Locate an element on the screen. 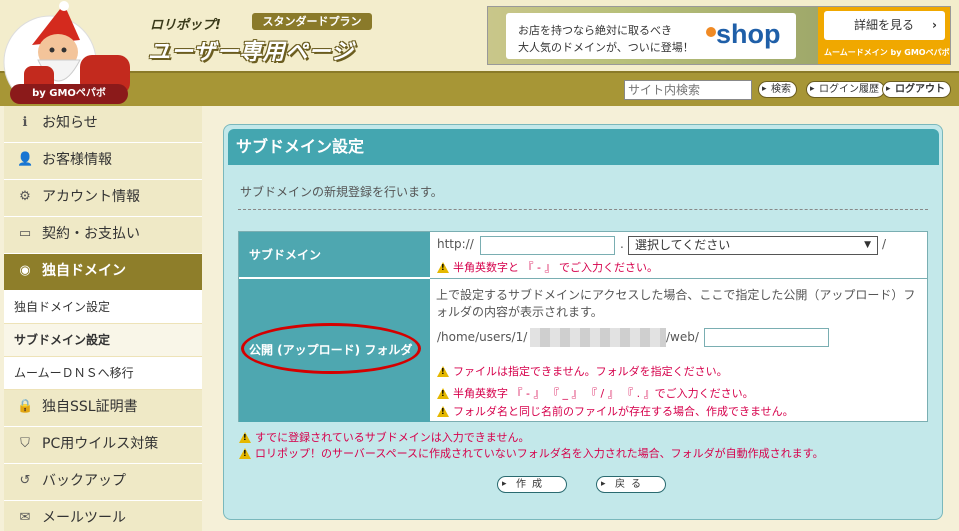 This screenshot has height=531, width=959. subdomain-input is located at coordinates (547, 245).